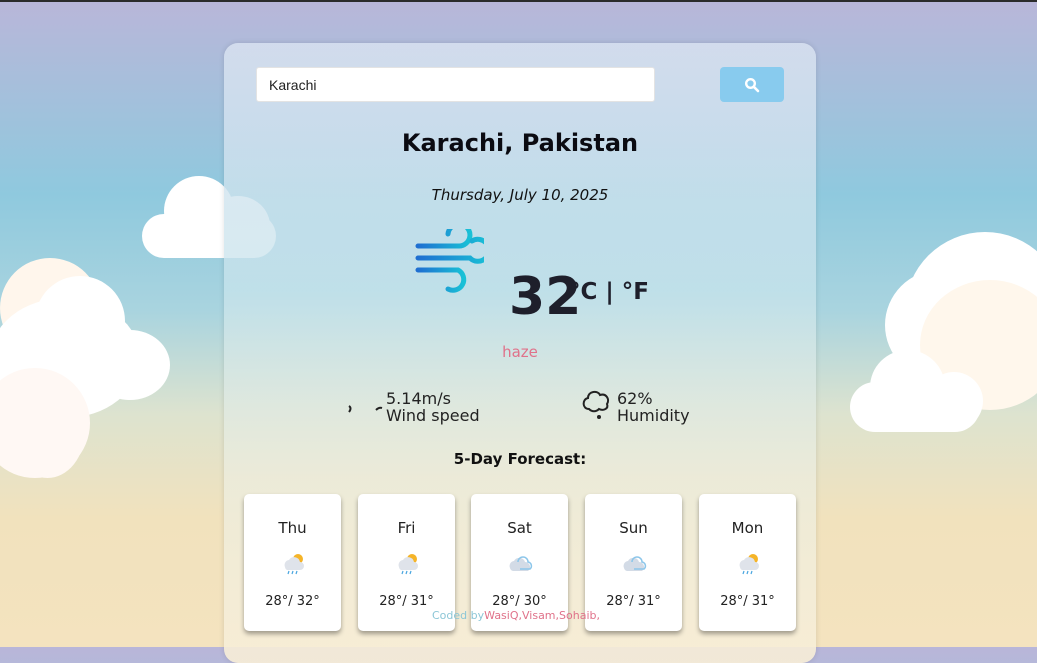  I want to click on forecast-day-card: Thu 28°/ 32°, so click(292, 562).